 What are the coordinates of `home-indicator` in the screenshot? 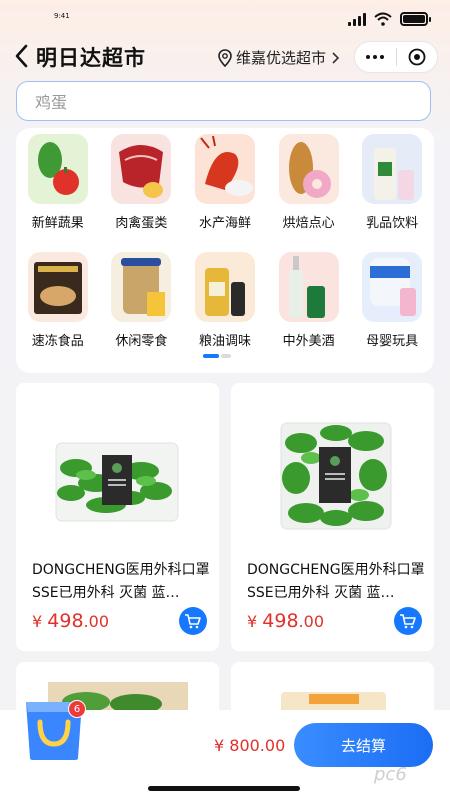 It's located at (224, 788).